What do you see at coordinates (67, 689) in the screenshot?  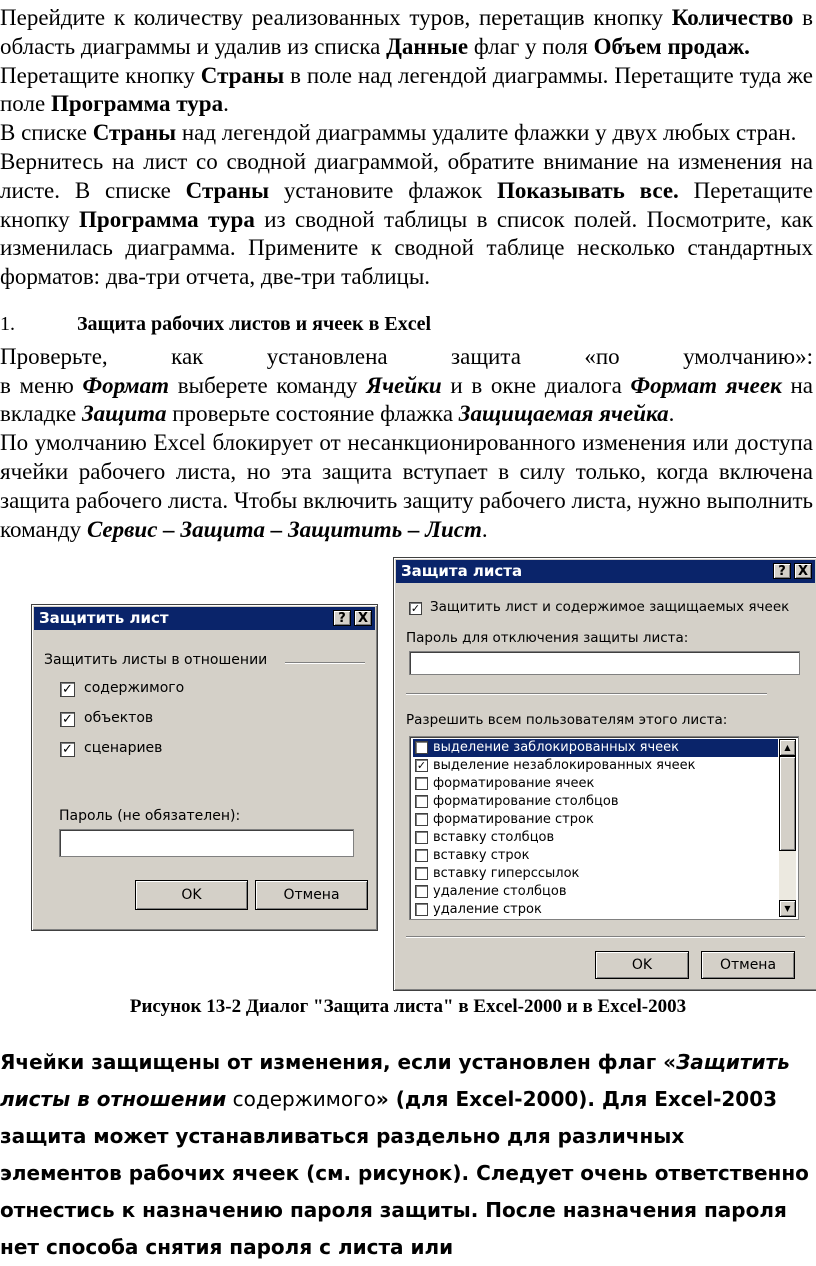 I see `contents-checkbox: ✓` at bounding box center [67, 689].